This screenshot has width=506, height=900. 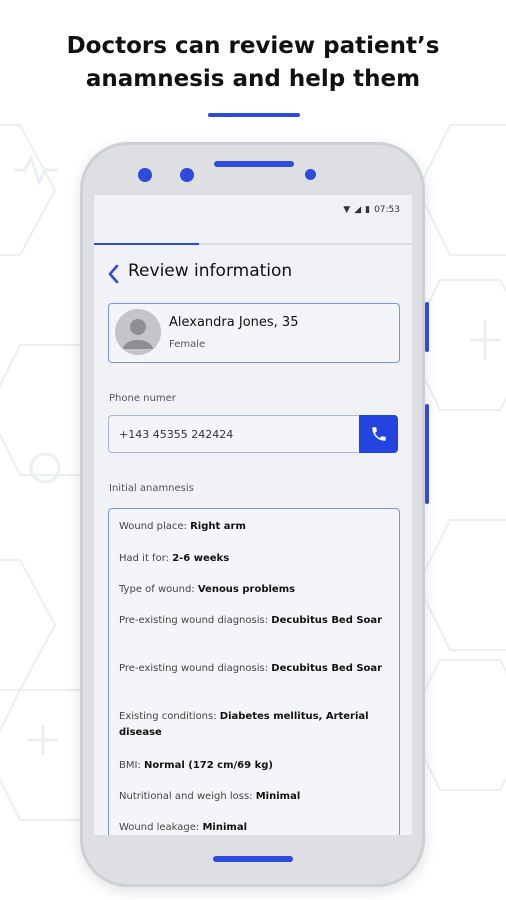 What do you see at coordinates (174, 558) in the screenshot?
I see `anamnesis-item: Had it for: 2-6 weeks` at bounding box center [174, 558].